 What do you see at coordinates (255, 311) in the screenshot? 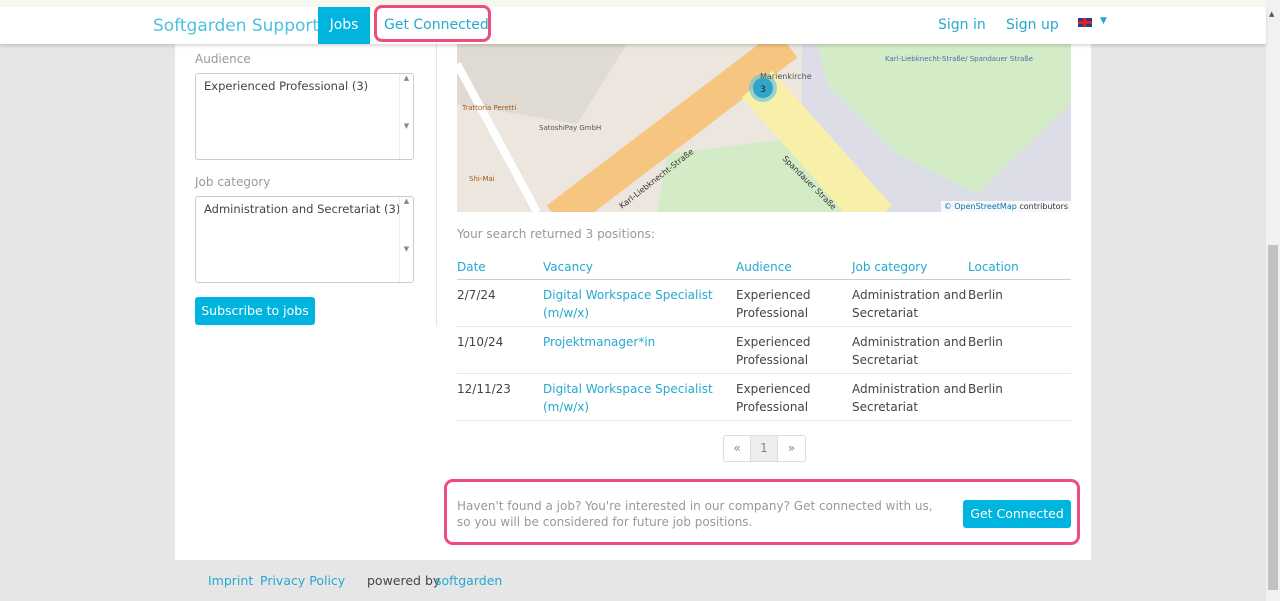
I see `subscribe-button: Subscribe to jobs` at bounding box center [255, 311].